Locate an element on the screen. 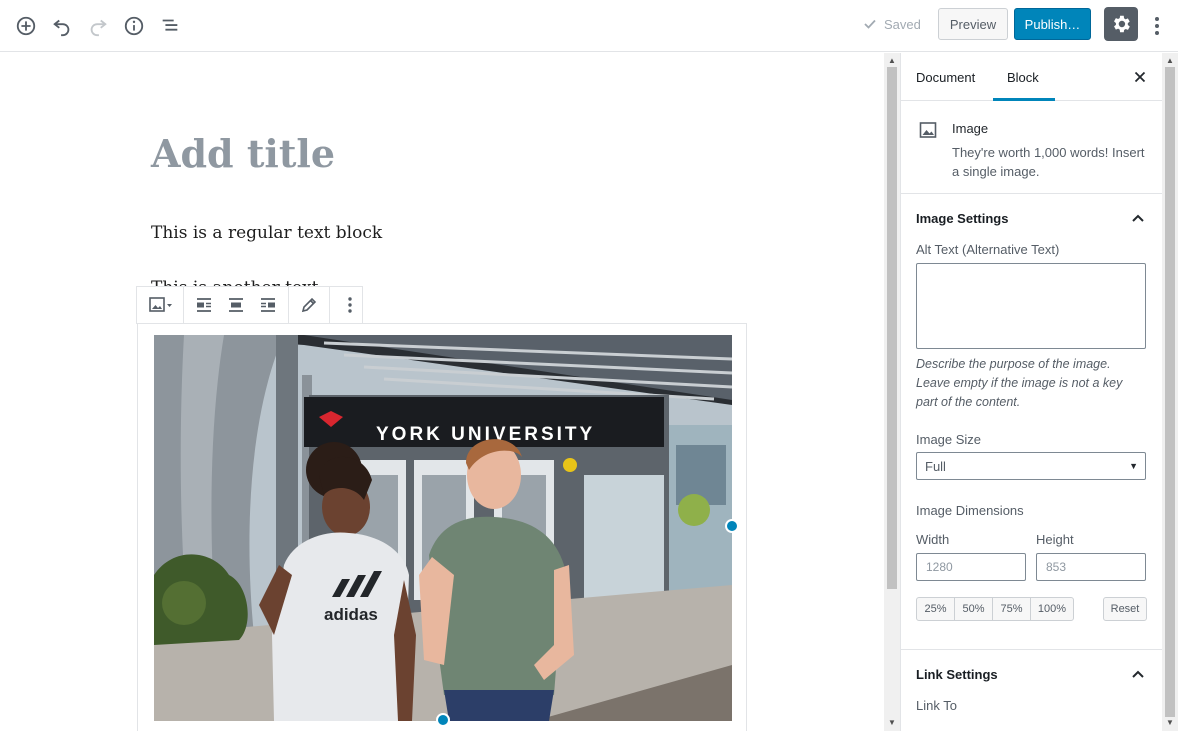  link-to-label: Link To is located at coordinates (936, 705).